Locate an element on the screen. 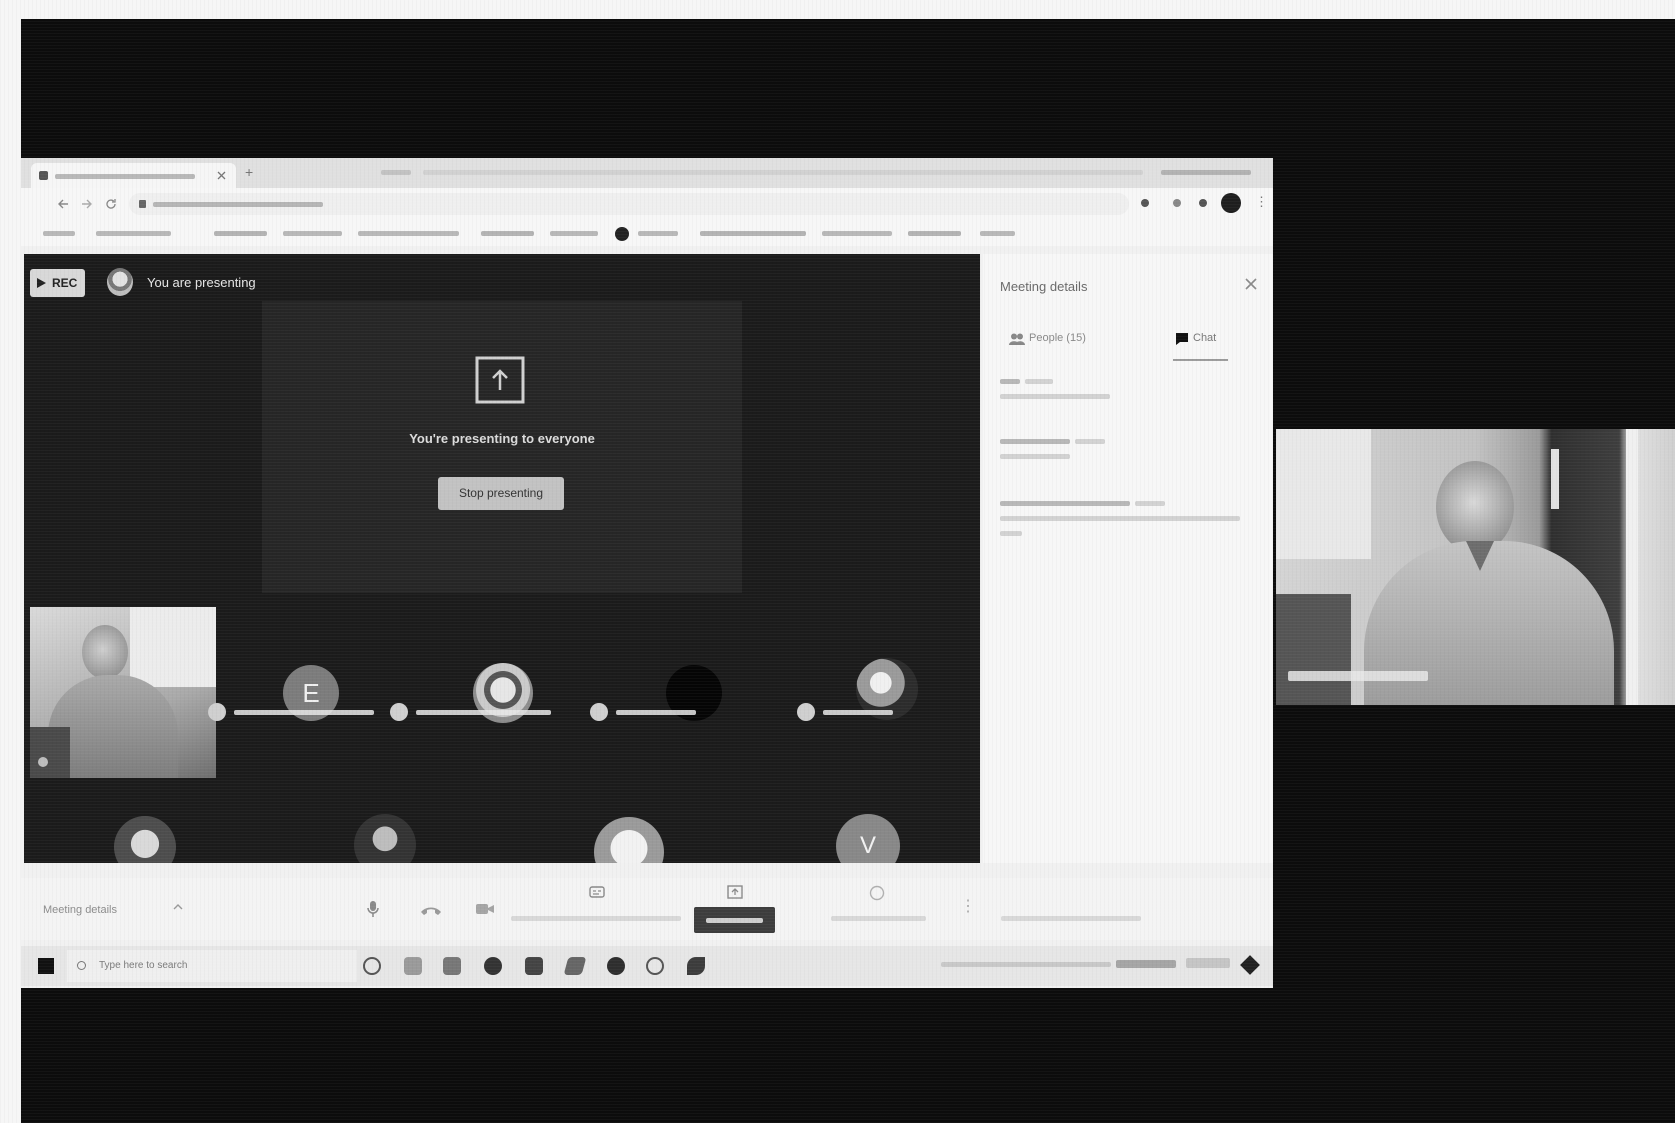  participant-avatar: V is located at coordinates (868, 838).